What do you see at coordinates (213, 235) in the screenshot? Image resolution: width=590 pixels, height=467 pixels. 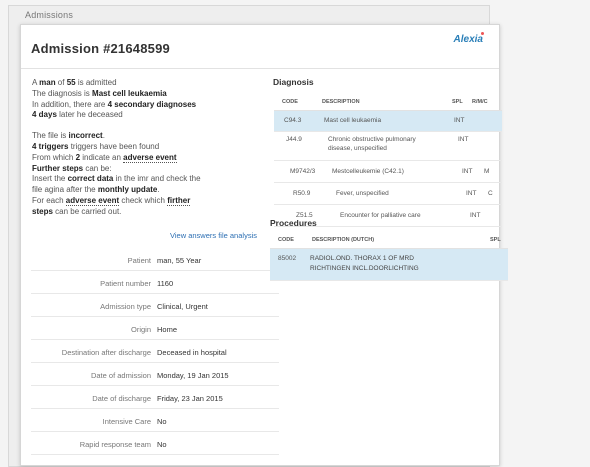 I see `view-answers-link: View answers file analysis` at bounding box center [213, 235].